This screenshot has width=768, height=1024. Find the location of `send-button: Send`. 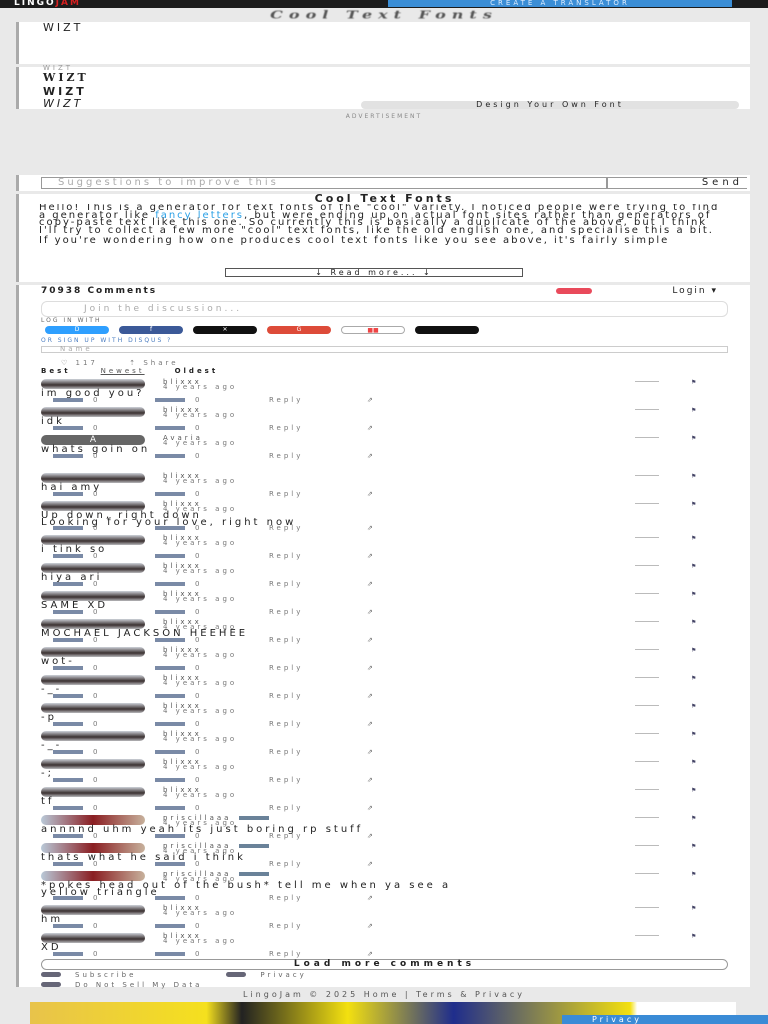

send-button: Send is located at coordinates (677, 183).